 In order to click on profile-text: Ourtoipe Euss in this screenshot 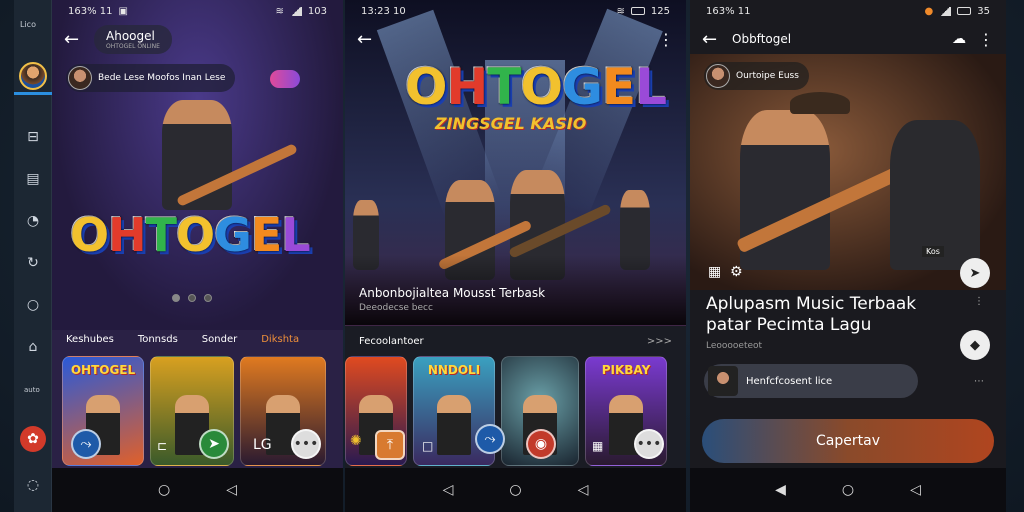, I will do `click(767, 76)`.